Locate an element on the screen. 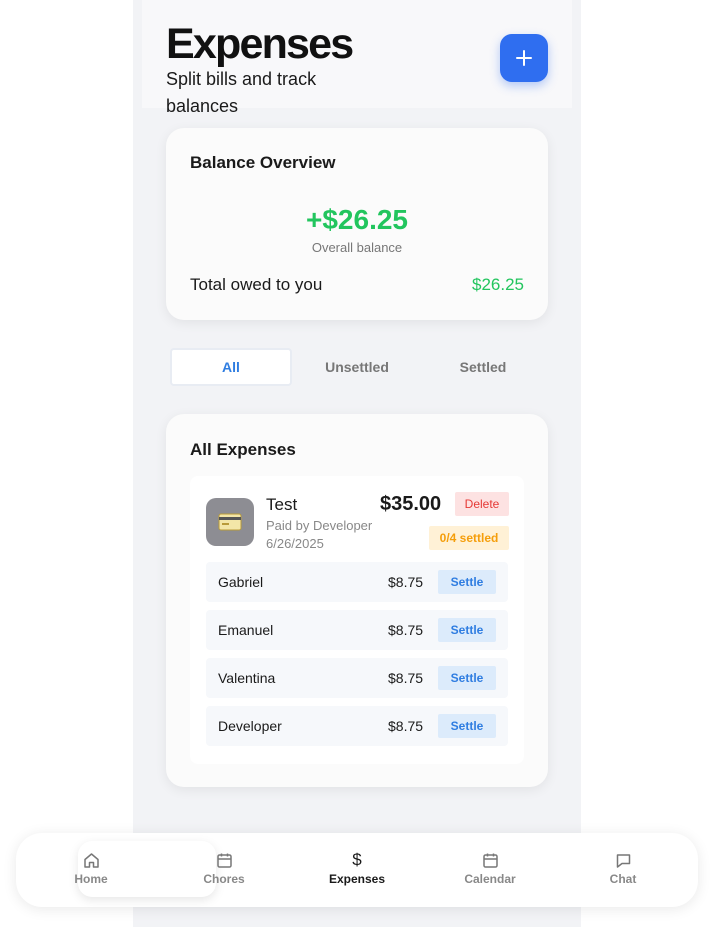  nav-item-chat: Chat is located at coordinates (623, 868).